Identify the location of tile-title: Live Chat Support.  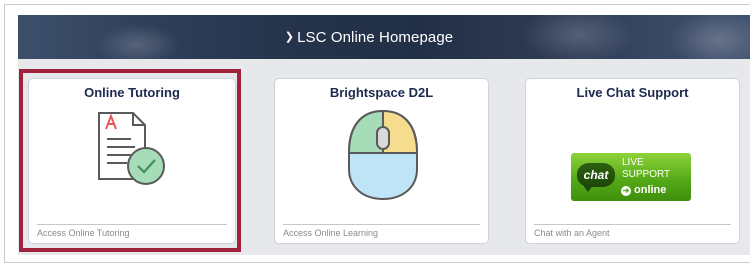
(632, 92).